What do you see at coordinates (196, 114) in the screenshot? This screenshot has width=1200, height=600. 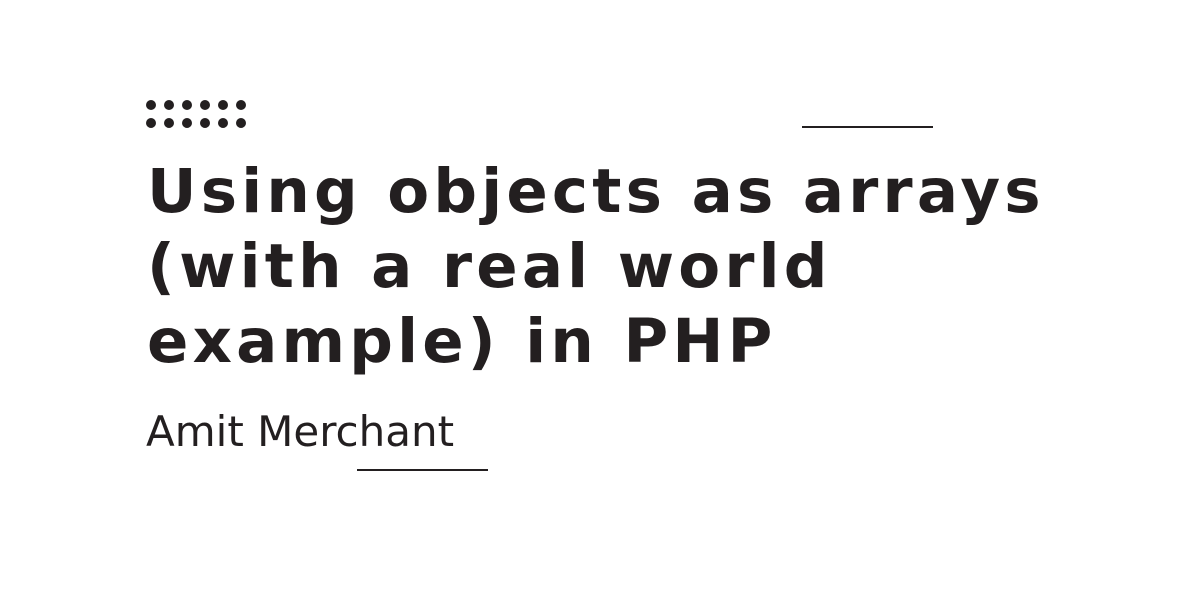 I see `dot-grid-icon` at bounding box center [196, 114].